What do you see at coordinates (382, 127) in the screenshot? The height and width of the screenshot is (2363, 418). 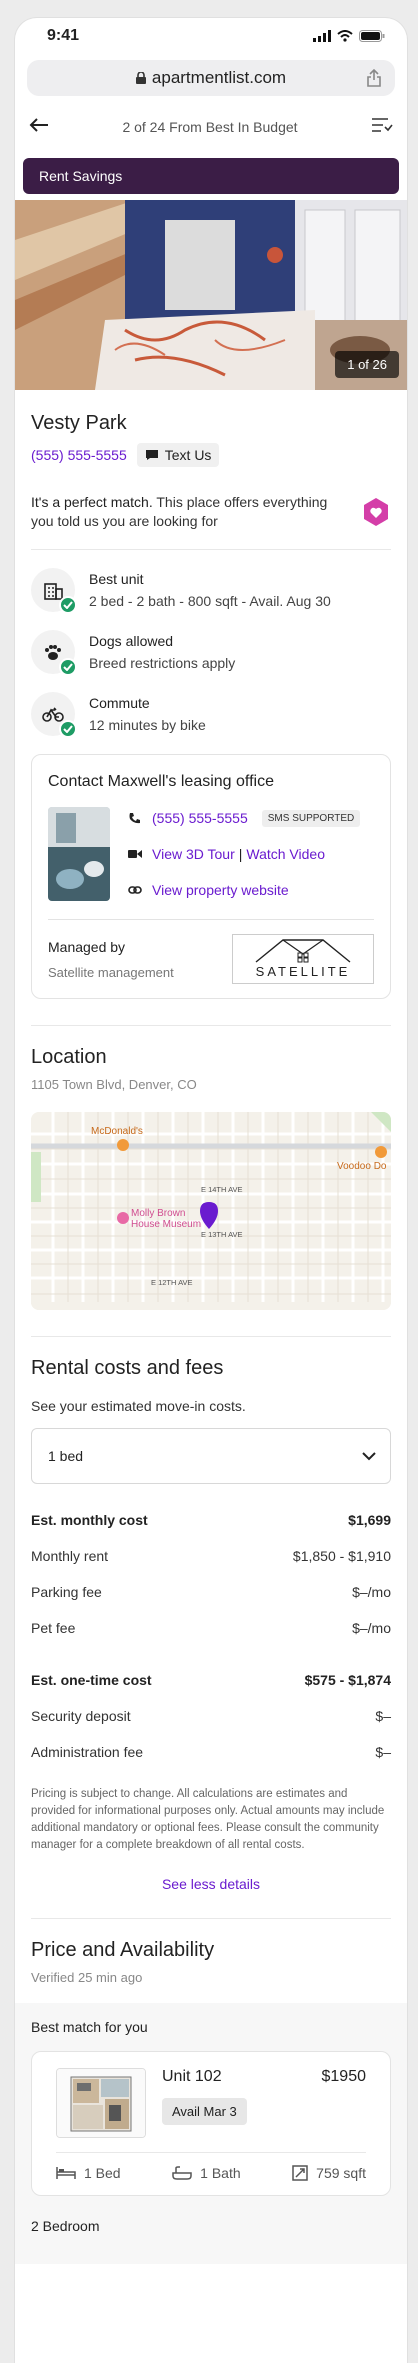 I see `filter-list-icon` at bounding box center [382, 127].